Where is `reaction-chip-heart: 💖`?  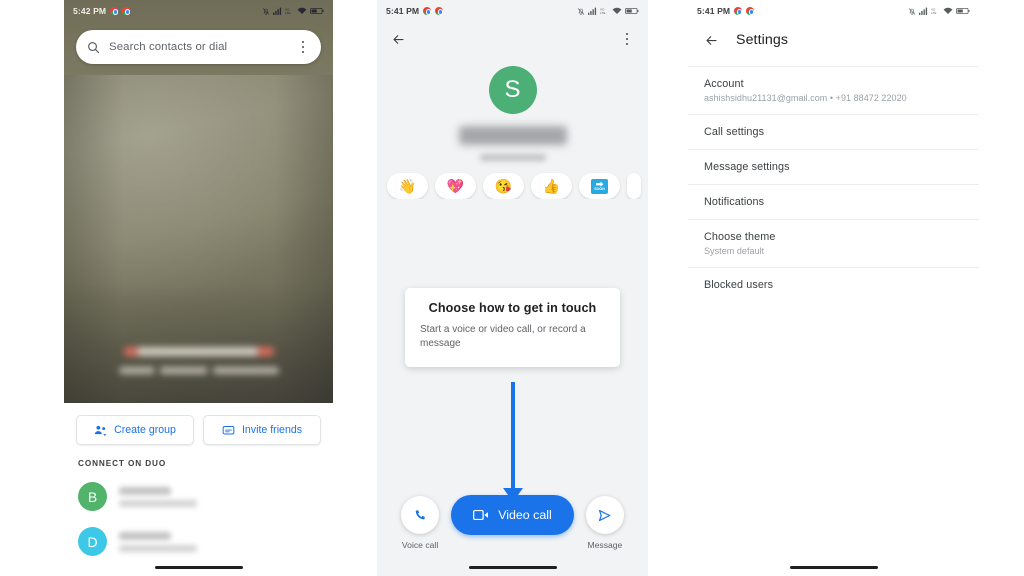
reaction-chip-heart: 💖 is located at coordinates (455, 186).